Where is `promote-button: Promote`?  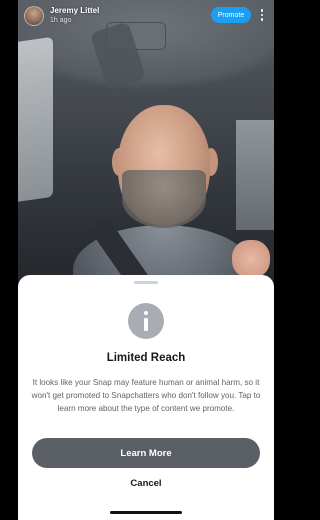
promote-button: Promote is located at coordinates (231, 15).